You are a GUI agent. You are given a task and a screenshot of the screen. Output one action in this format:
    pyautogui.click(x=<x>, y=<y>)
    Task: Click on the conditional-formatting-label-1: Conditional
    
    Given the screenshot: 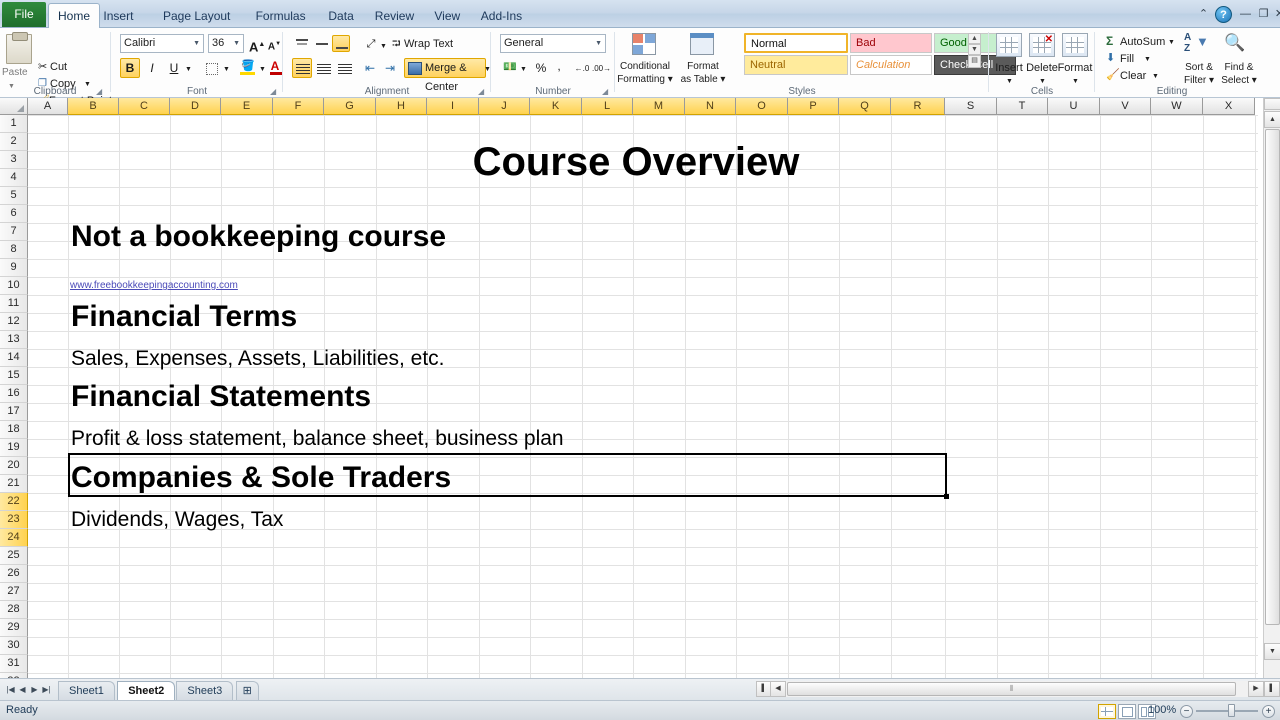 What is the action you would take?
    pyautogui.click(x=645, y=67)
    